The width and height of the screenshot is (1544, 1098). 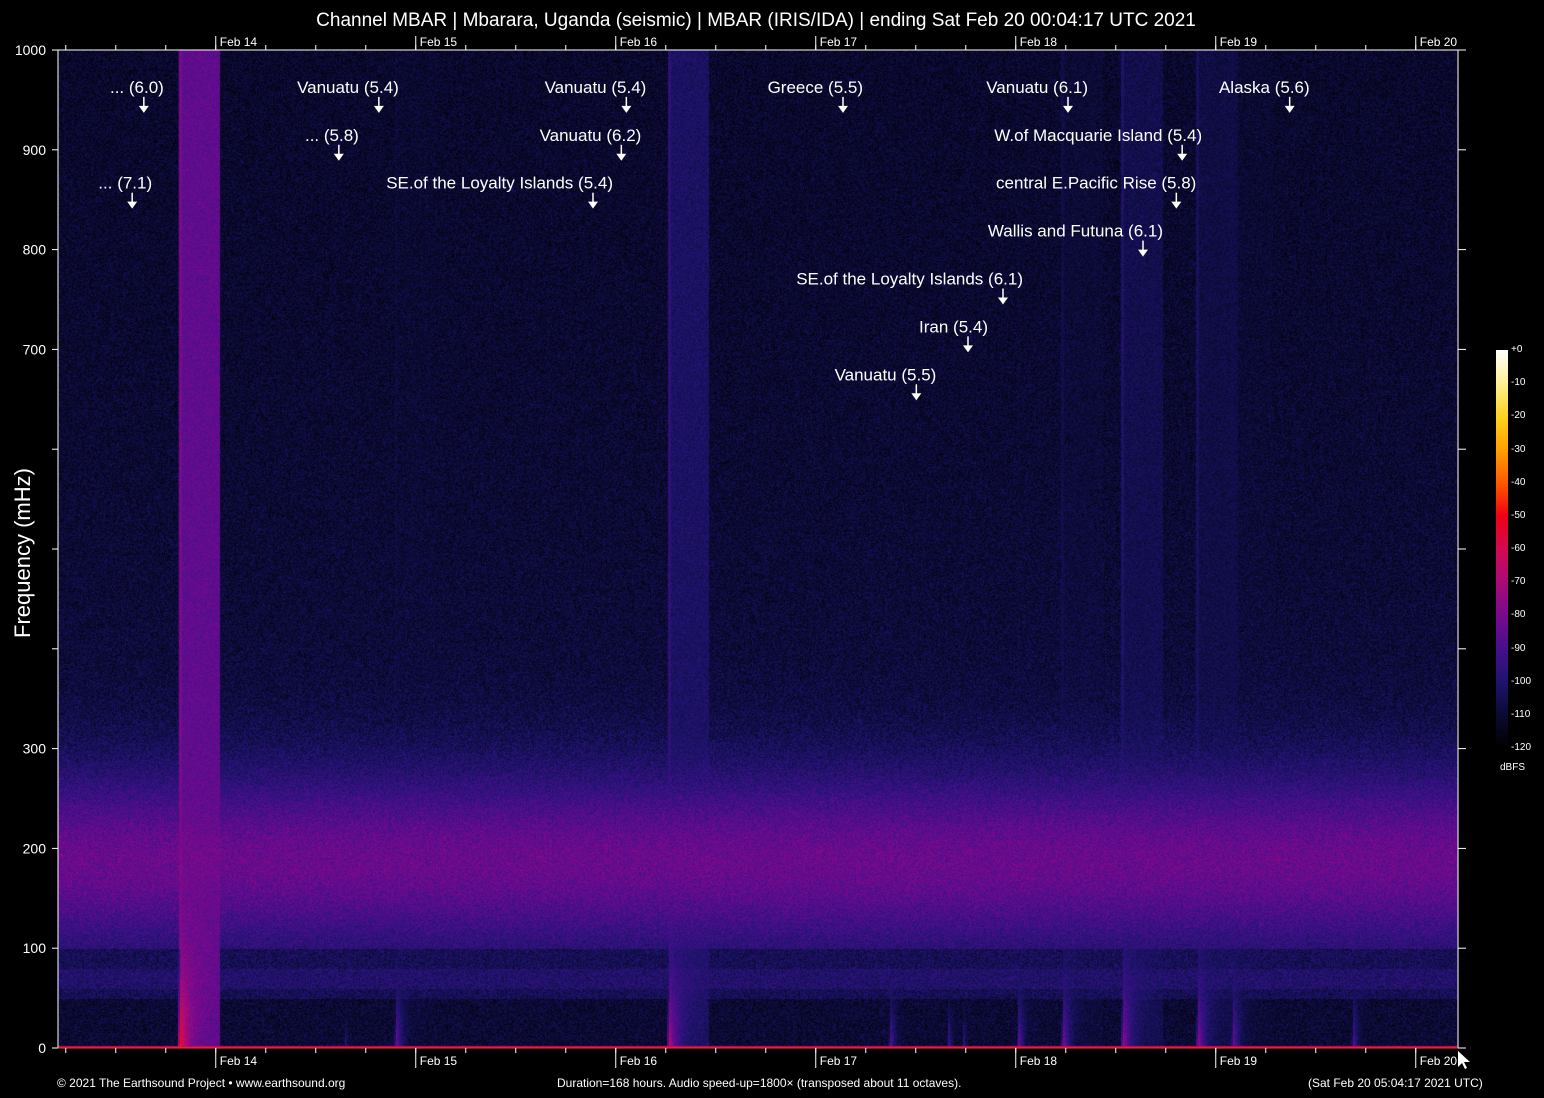 What do you see at coordinates (42, 1048) in the screenshot?
I see `y-tick-label: 0` at bounding box center [42, 1048].